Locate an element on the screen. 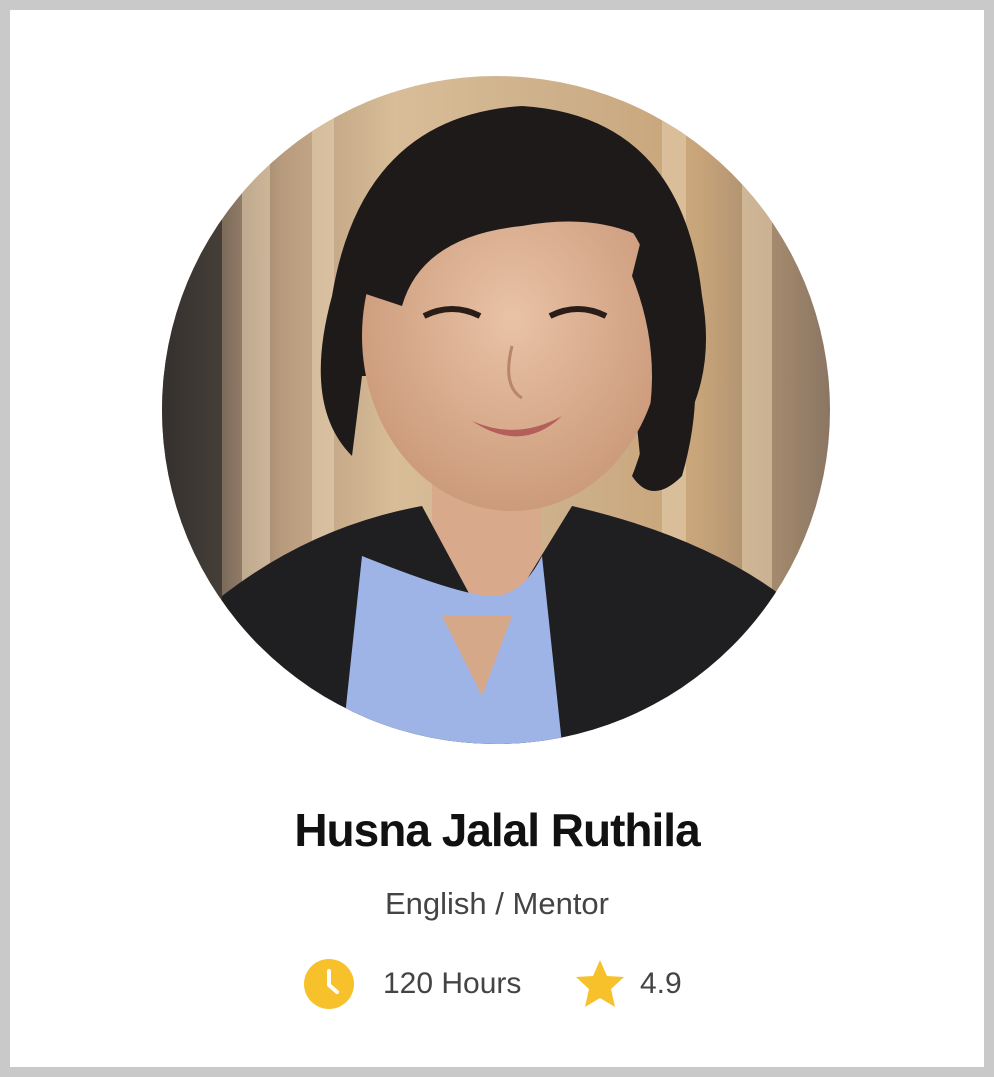 Image resolution: width=994 pixels, height=1077 pixels. hours-value: 120 Hours is located at coordinates (452, 983).